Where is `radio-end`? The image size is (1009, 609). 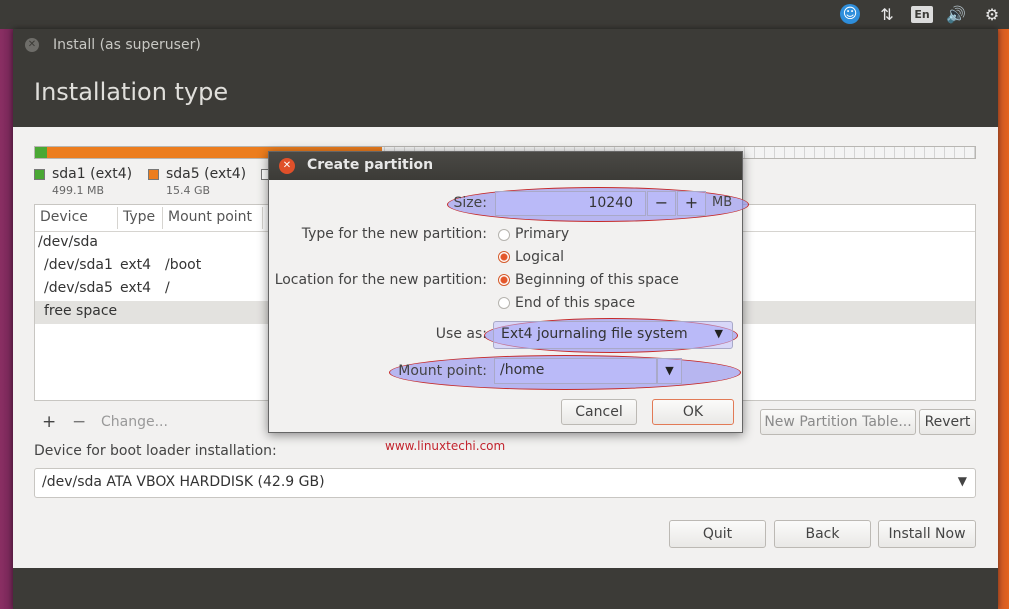 radio-end is located at coordinates (504, 303).